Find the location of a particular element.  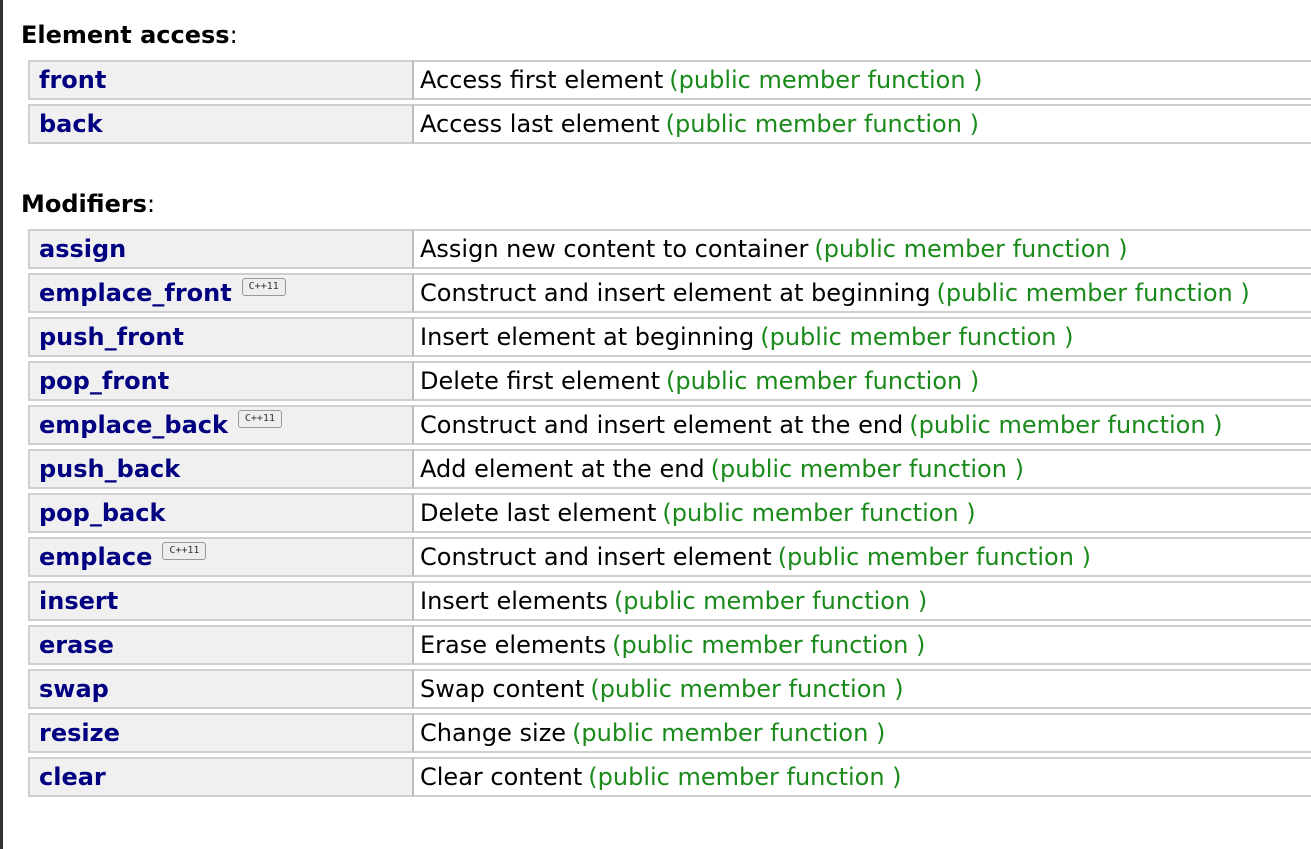

member-name-cell: emplace_front C++11 is located at coordinates (221, 293).